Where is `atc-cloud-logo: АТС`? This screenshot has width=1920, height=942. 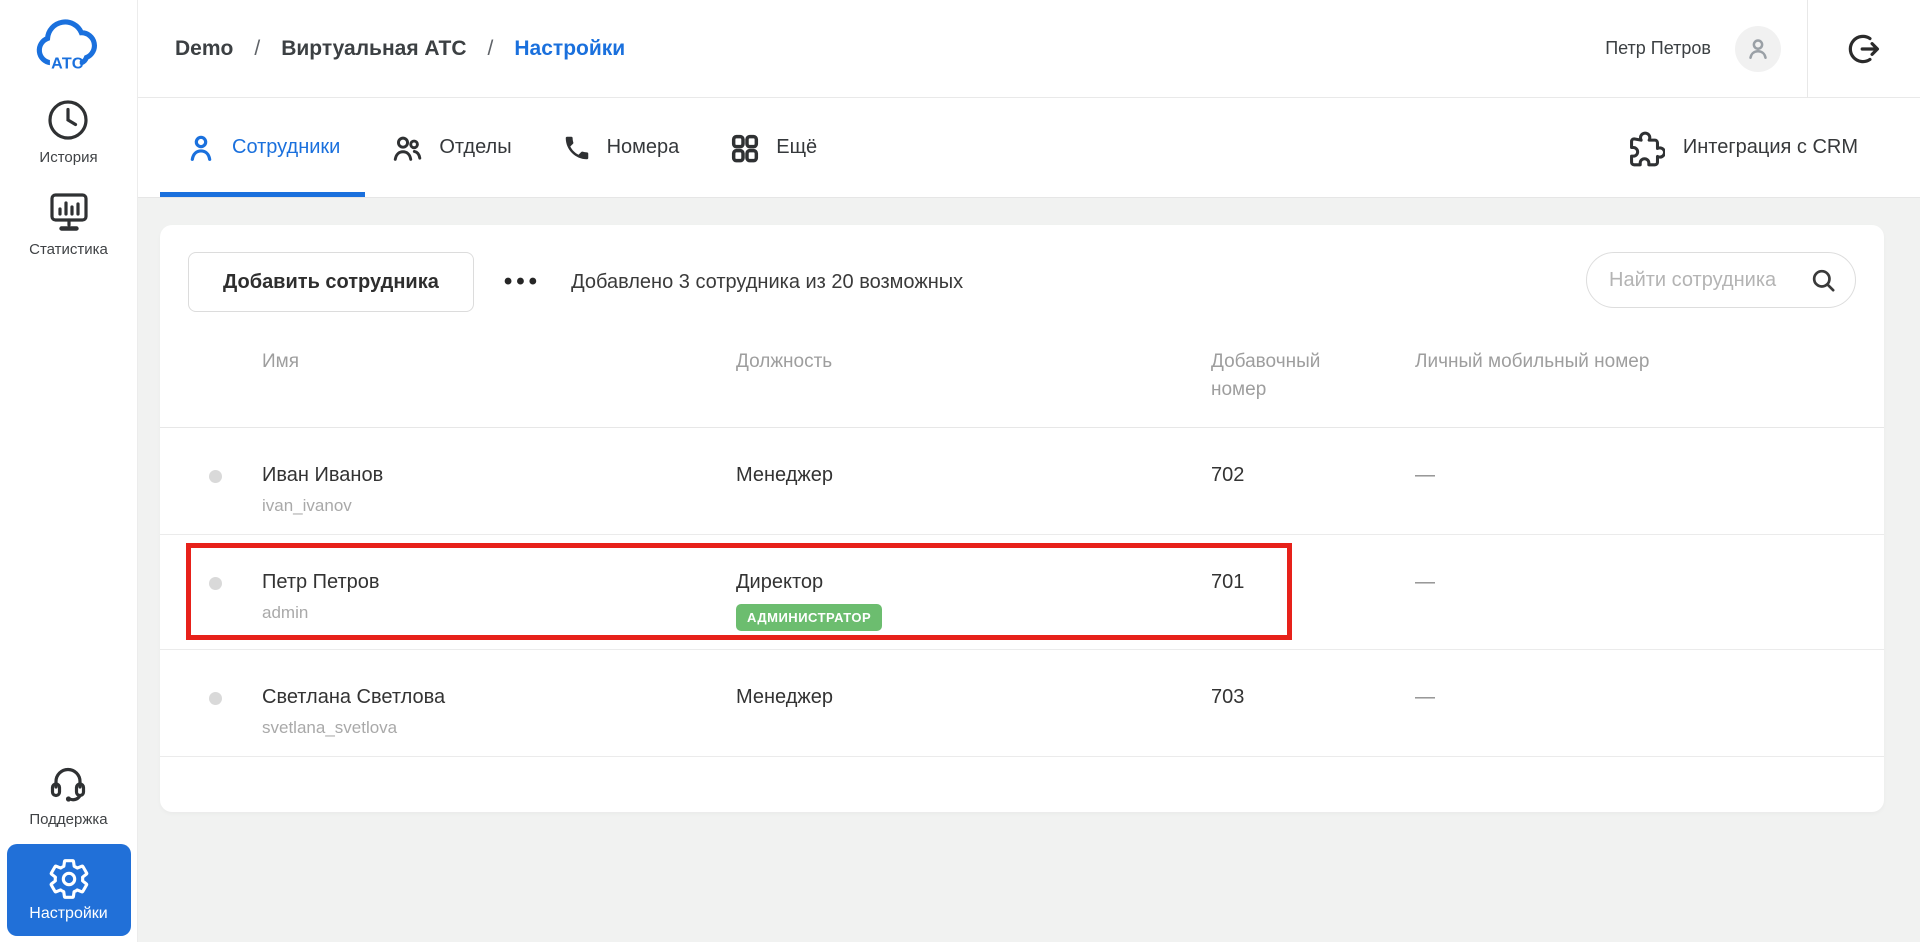
atc-cloud-logo: АТС is located at coordinates (69, 43).